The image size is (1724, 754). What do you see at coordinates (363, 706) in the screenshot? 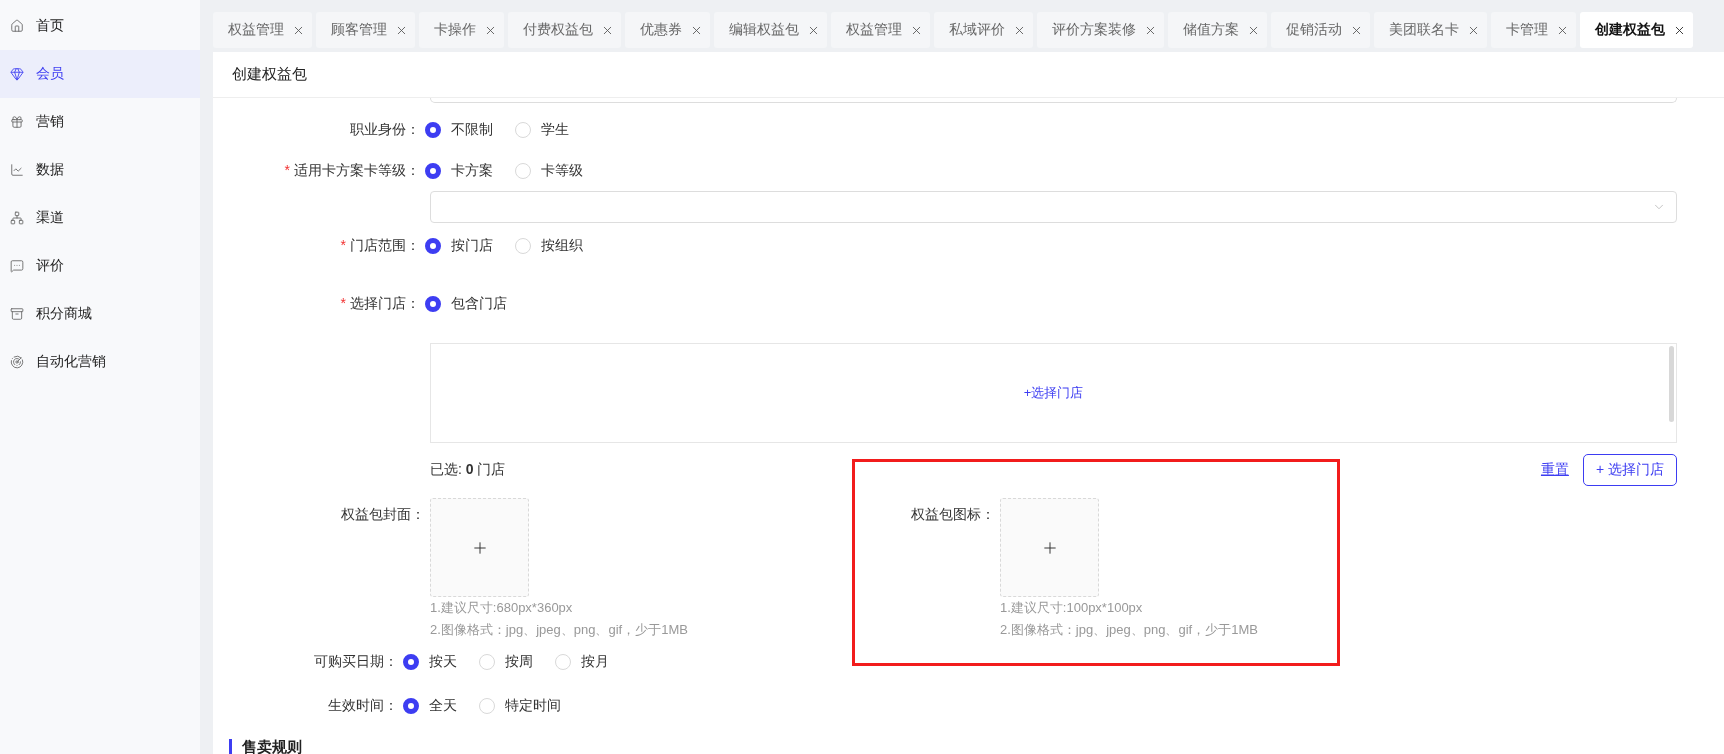
I see `field-label: 生效时间：` at bounding box center [363, 706].